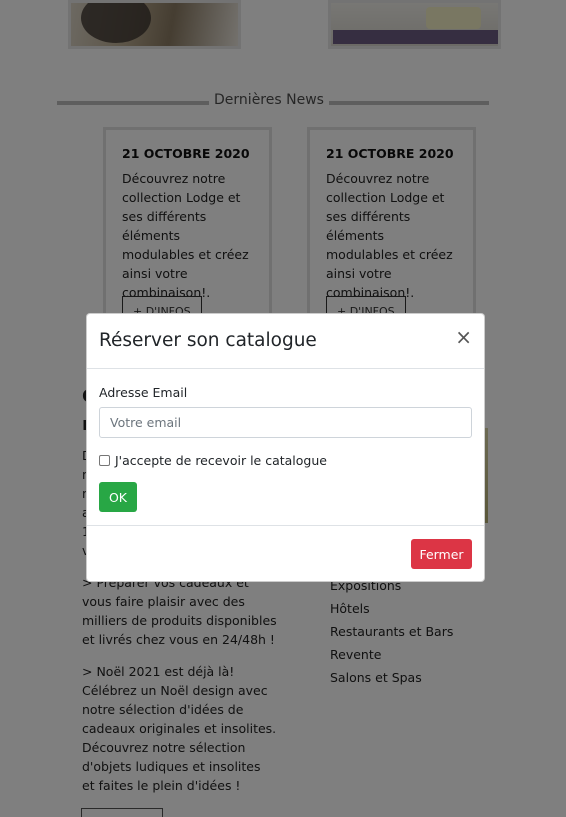 This screenshot has width=566, height=817. What do you see at coordinates (208, 340) in the screenshot?
I see `modal-title: Réserver son catalogue` at bounding box center [208, 340].